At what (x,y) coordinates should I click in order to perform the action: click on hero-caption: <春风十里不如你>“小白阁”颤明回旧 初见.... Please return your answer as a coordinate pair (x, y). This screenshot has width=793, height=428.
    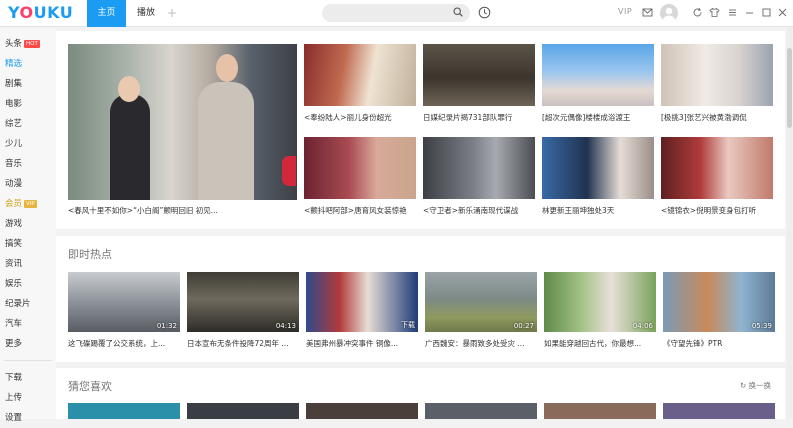
    Looking at the image, I should click on (182, 211).